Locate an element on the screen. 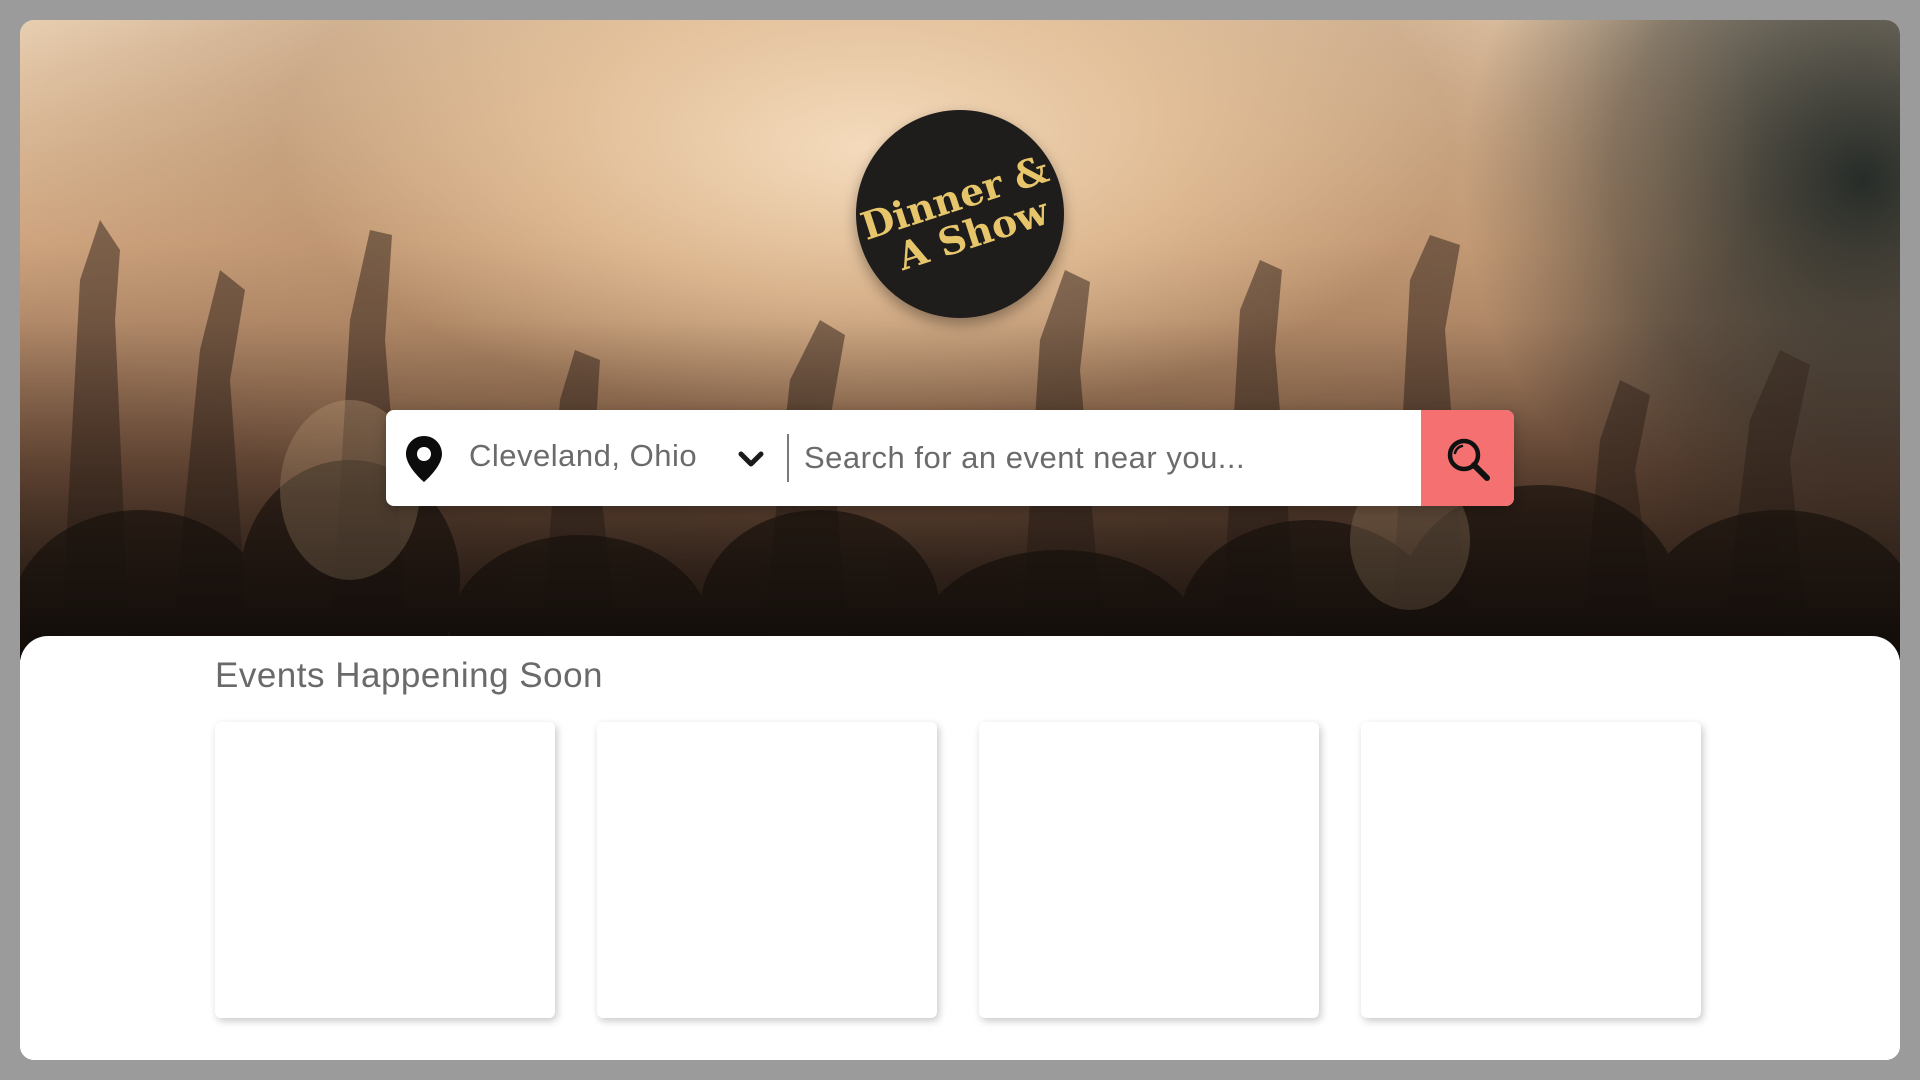 Image resolution: width=1920 pixels, height=1080 pixels. magnifier-icon is located at coordinates (1468, 459).